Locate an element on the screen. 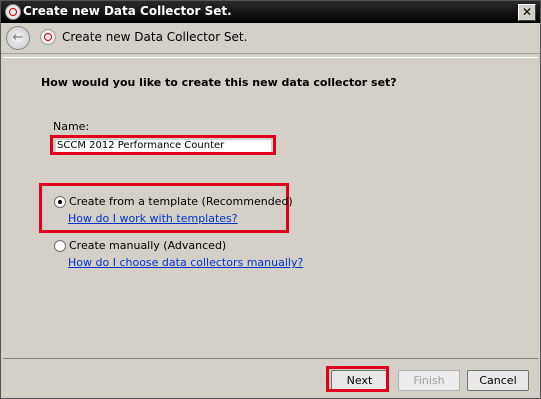  cancel-button: Cancel is located at coordinates (498, 380).